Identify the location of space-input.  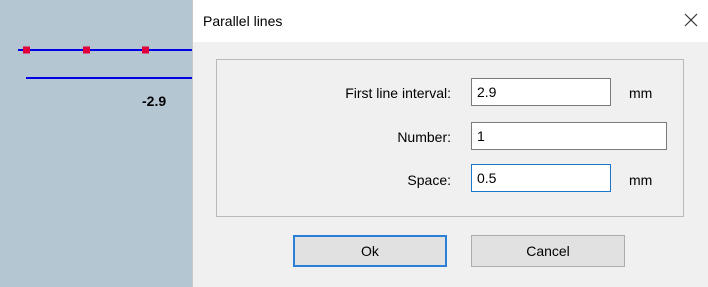
(541, 178).